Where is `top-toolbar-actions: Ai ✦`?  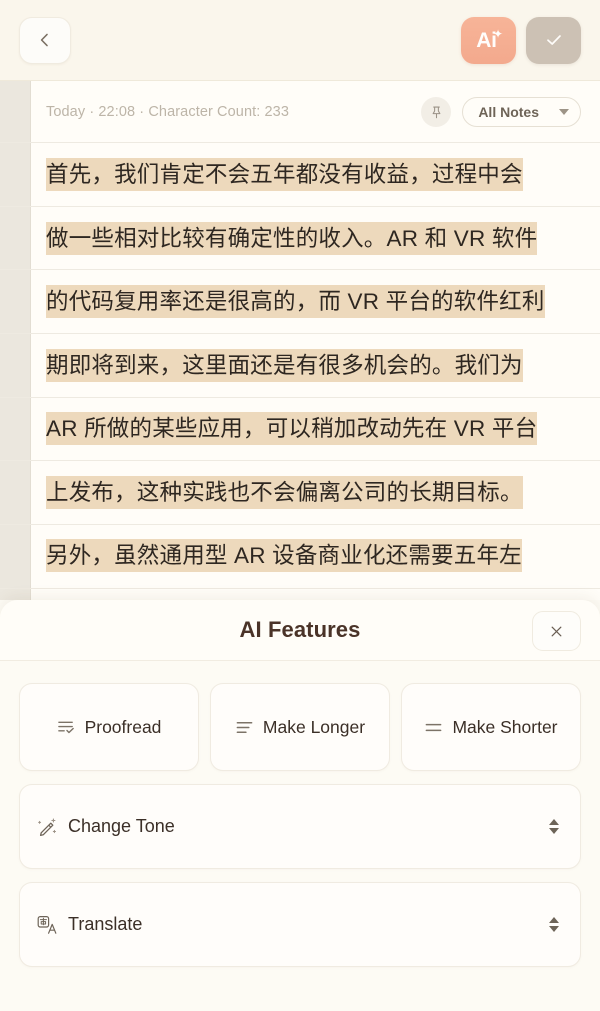 top-toolbar-actions: Ai ✦ is located at coordinates (521, 40).